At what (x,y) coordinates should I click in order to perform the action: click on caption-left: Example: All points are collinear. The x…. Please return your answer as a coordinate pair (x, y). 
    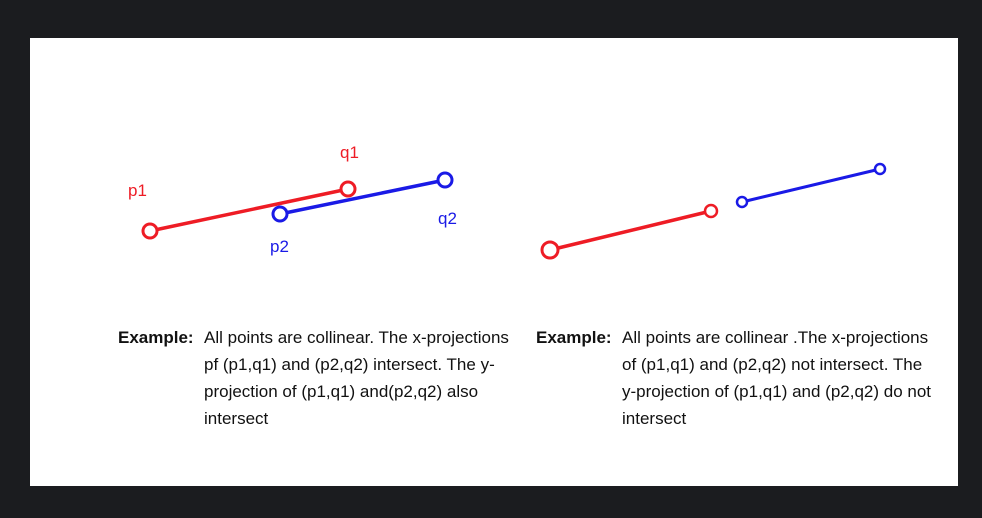
    Looking at the image, I should click on (328, 394).